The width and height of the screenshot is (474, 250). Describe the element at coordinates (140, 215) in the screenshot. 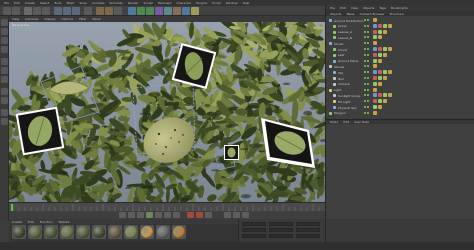

I see `previous-frame-icon` at that location.